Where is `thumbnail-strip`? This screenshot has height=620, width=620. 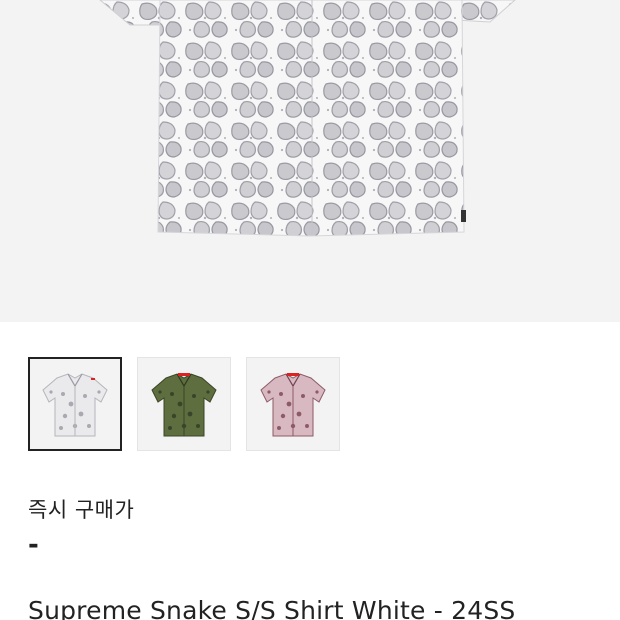 thumbnail-strip is located at coordinates (184, 404).